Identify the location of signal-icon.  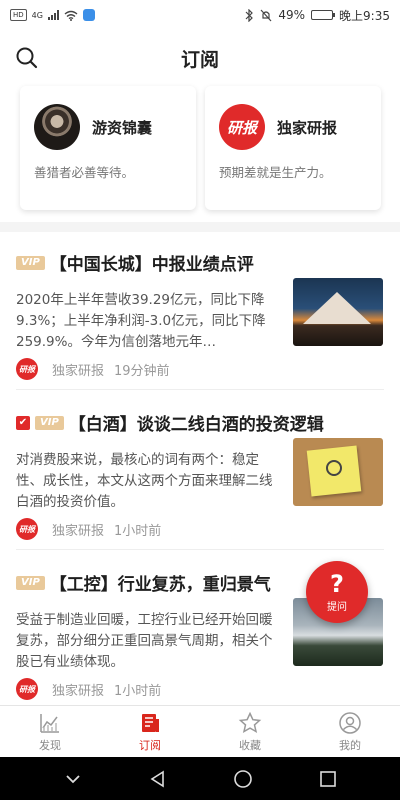
(53, 15).